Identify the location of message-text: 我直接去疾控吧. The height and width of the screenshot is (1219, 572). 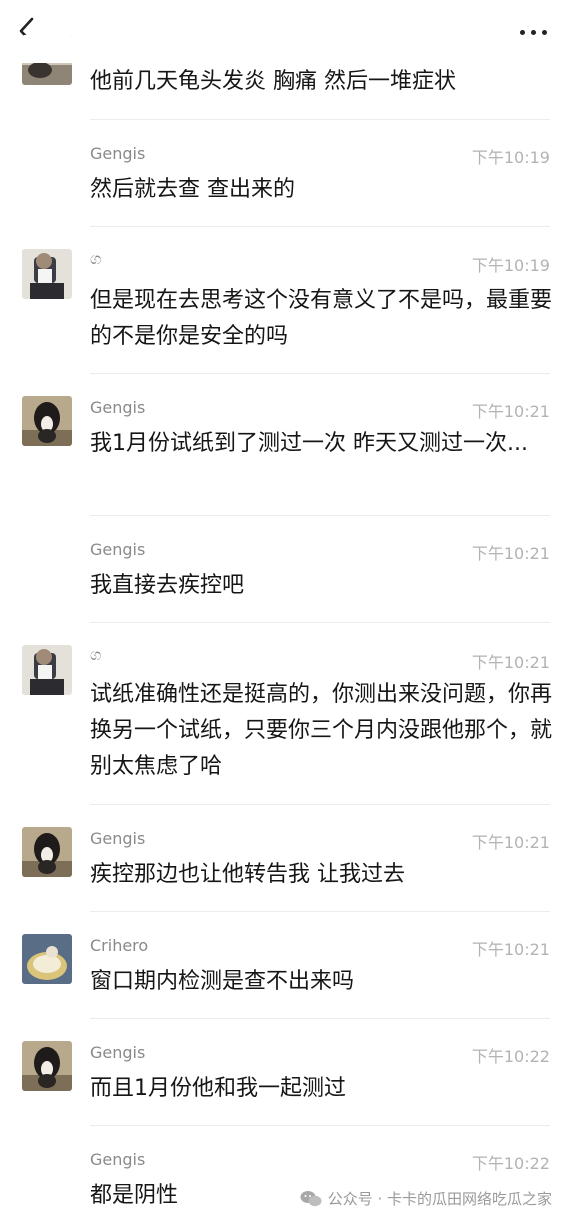
(167, 585).